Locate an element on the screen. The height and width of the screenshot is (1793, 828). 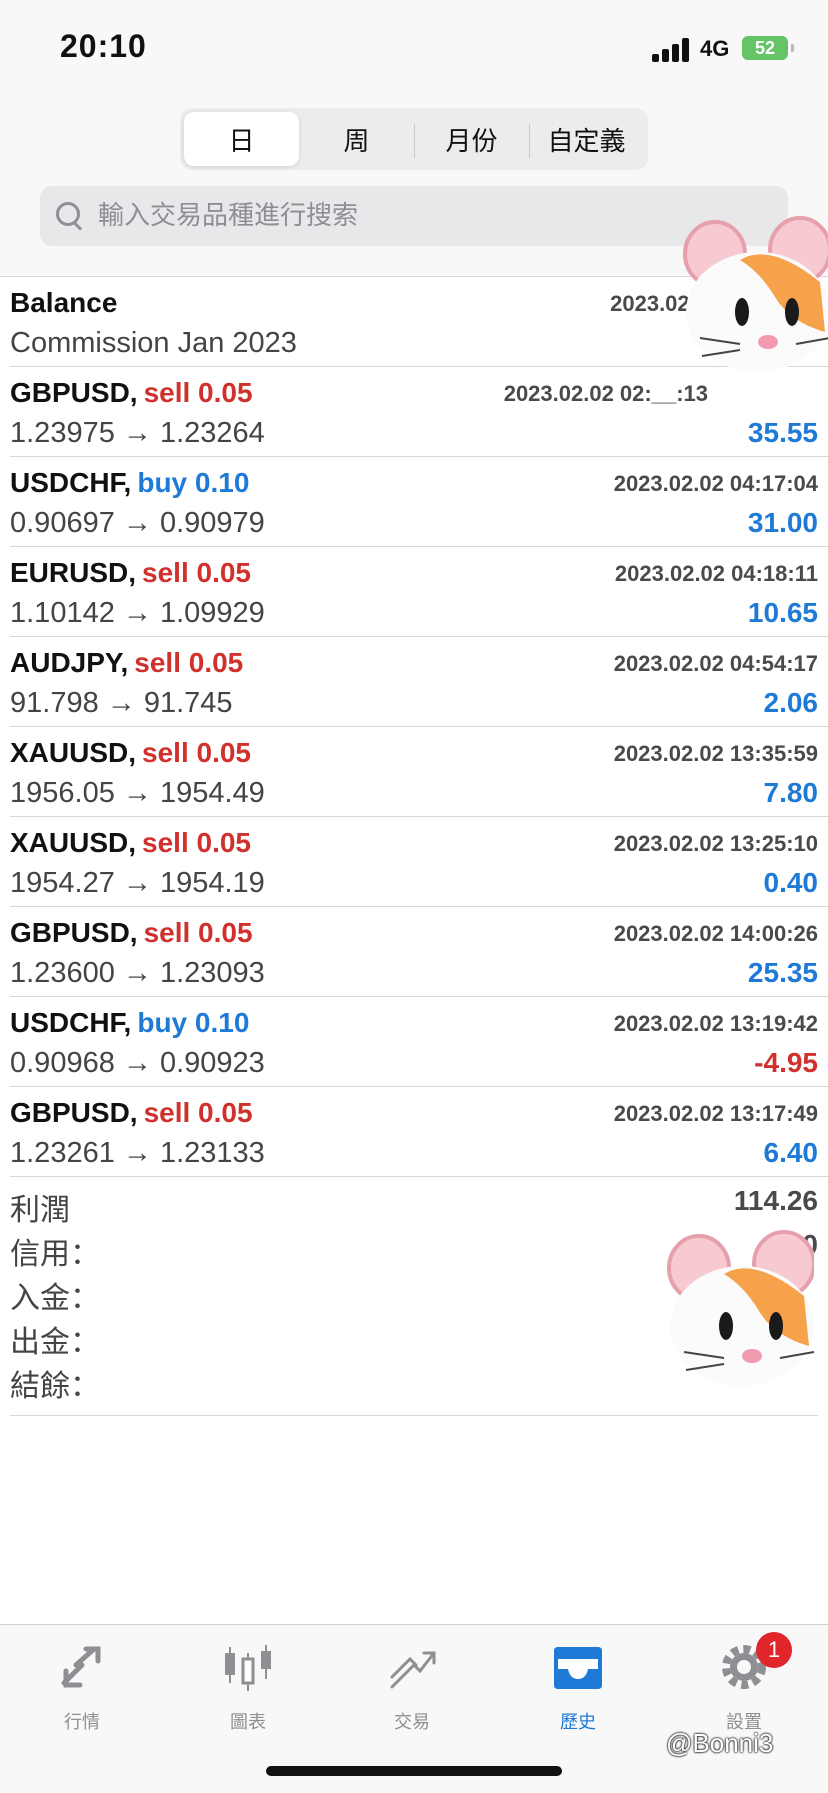
search-icon is located at coordinates (70, 216).